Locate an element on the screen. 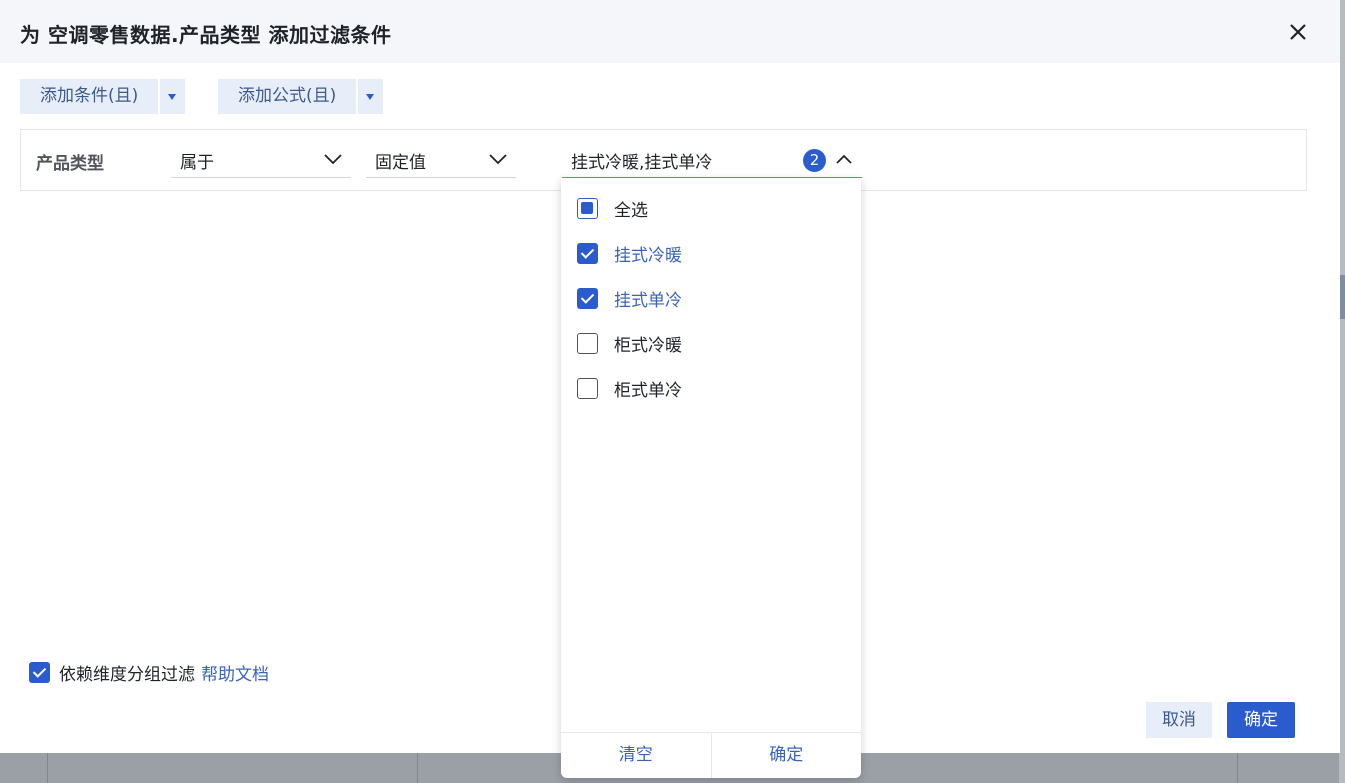 This screenshot has width=1345, height=783. operator-select: 属于 is located at coordinates (261, 160).